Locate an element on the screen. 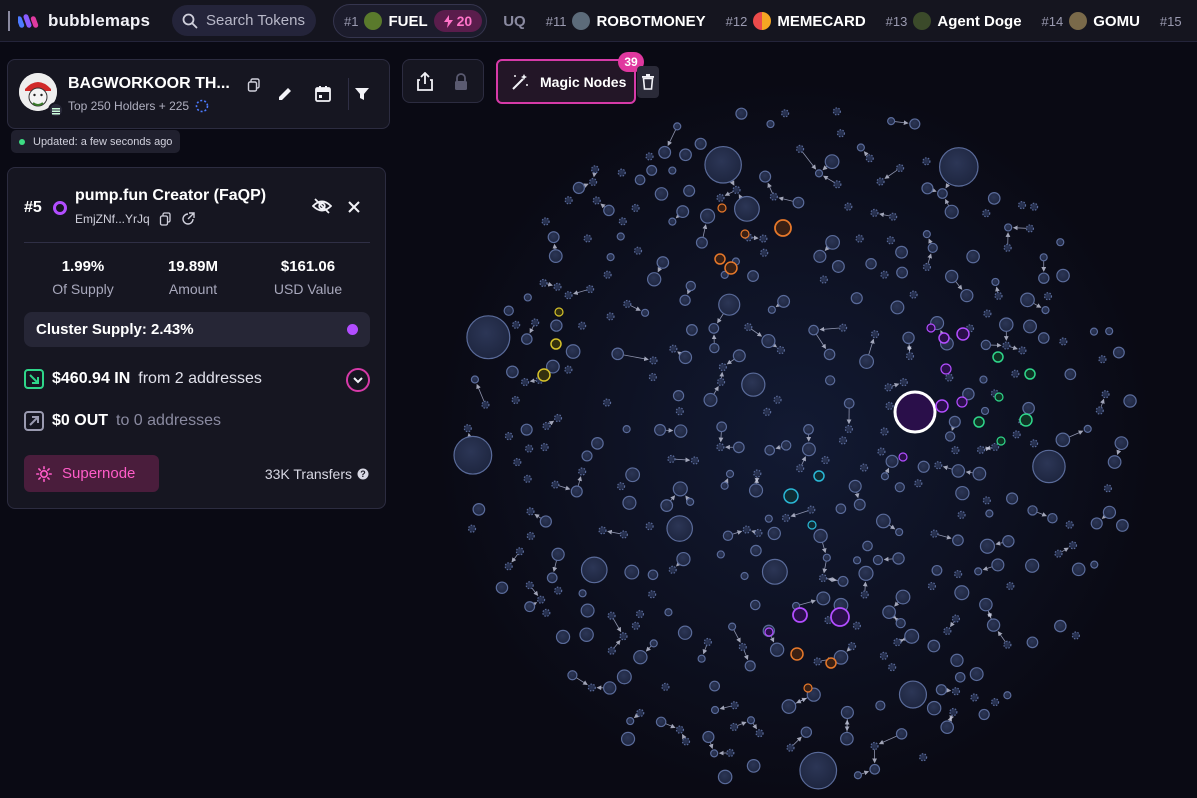  hide-button is located at coordinates (322, 208).